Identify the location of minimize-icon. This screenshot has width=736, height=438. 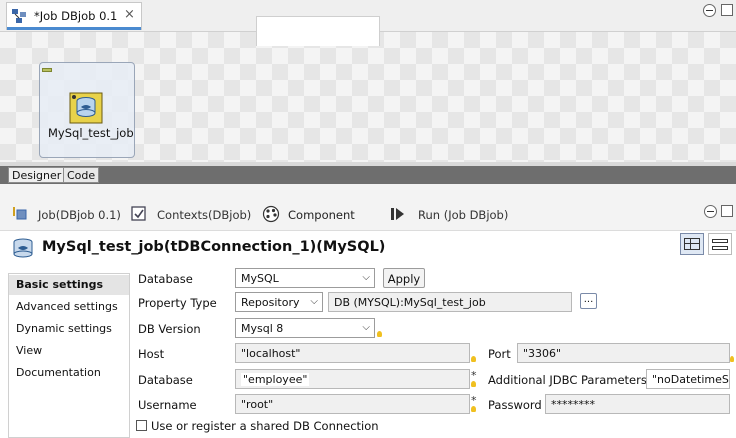
(709, 10).